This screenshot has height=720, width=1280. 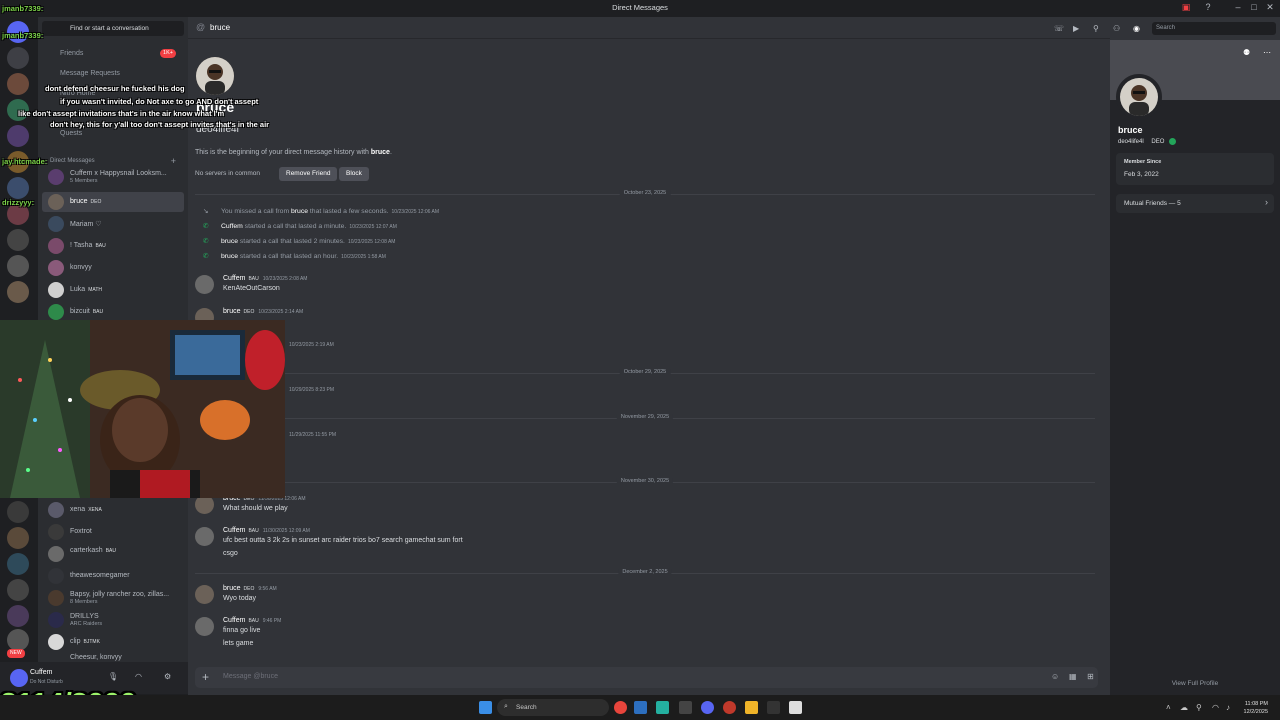 What do you see at coordinates (1136, 28) in the screenshot?
I see `profile-toggle-icon: ◉` at bounding box center [1136, 28].